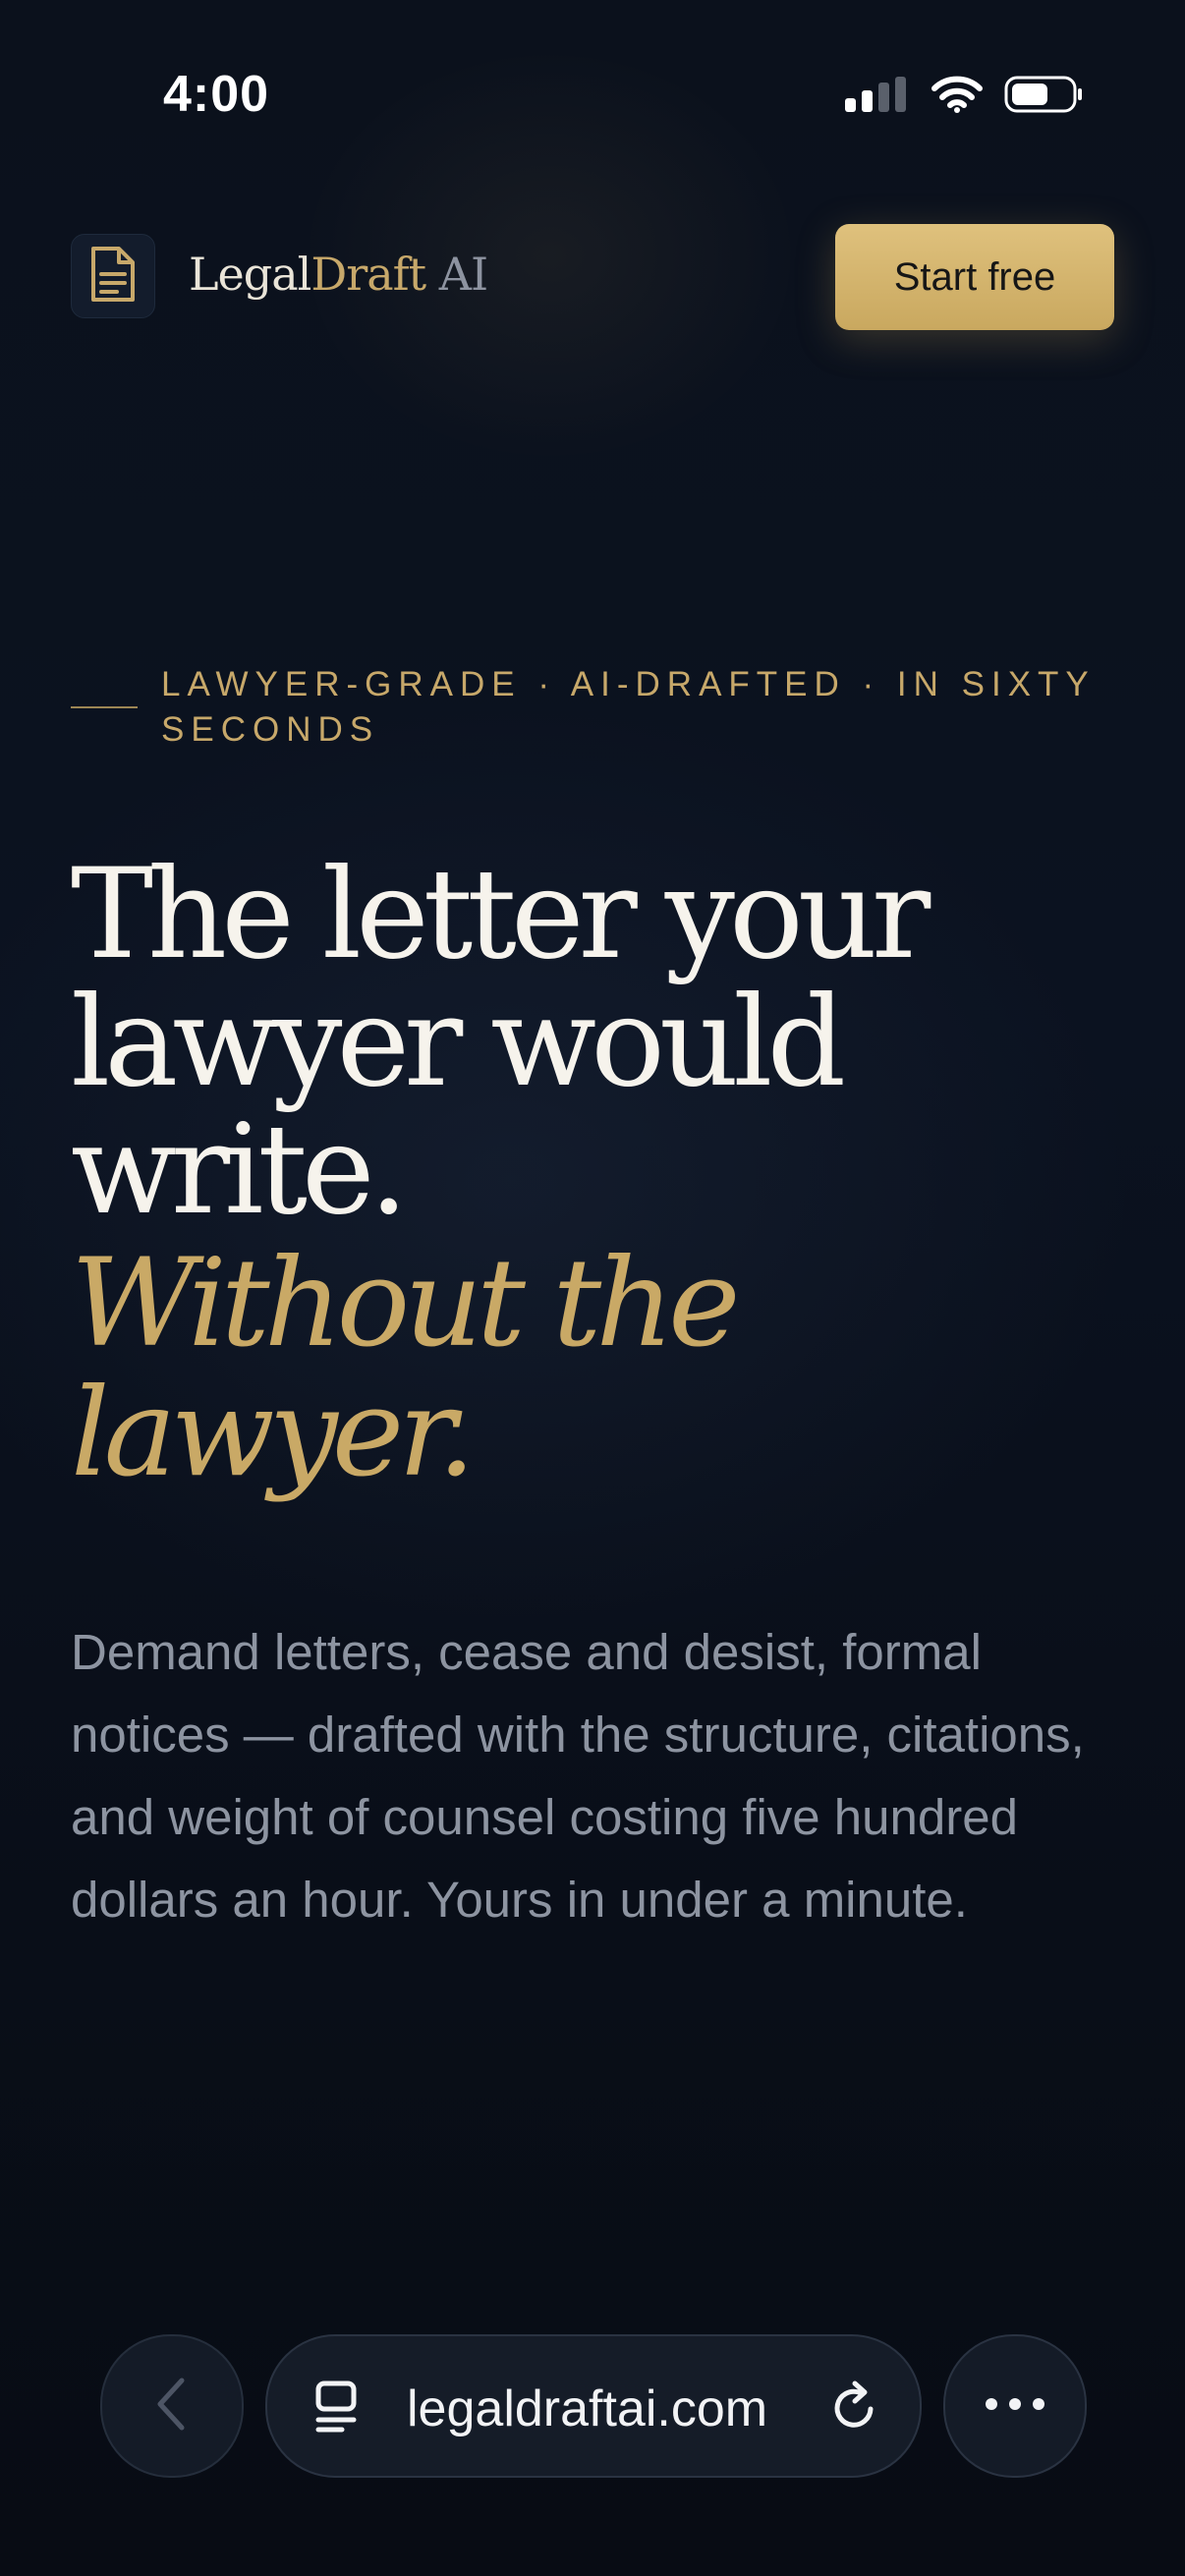 Image resolution: width=1185 pixels, height=2576 pixels. Describe the element at coordinates (274, 1433) in the screenshot. I see `accent-line: lawyer.` at that location.